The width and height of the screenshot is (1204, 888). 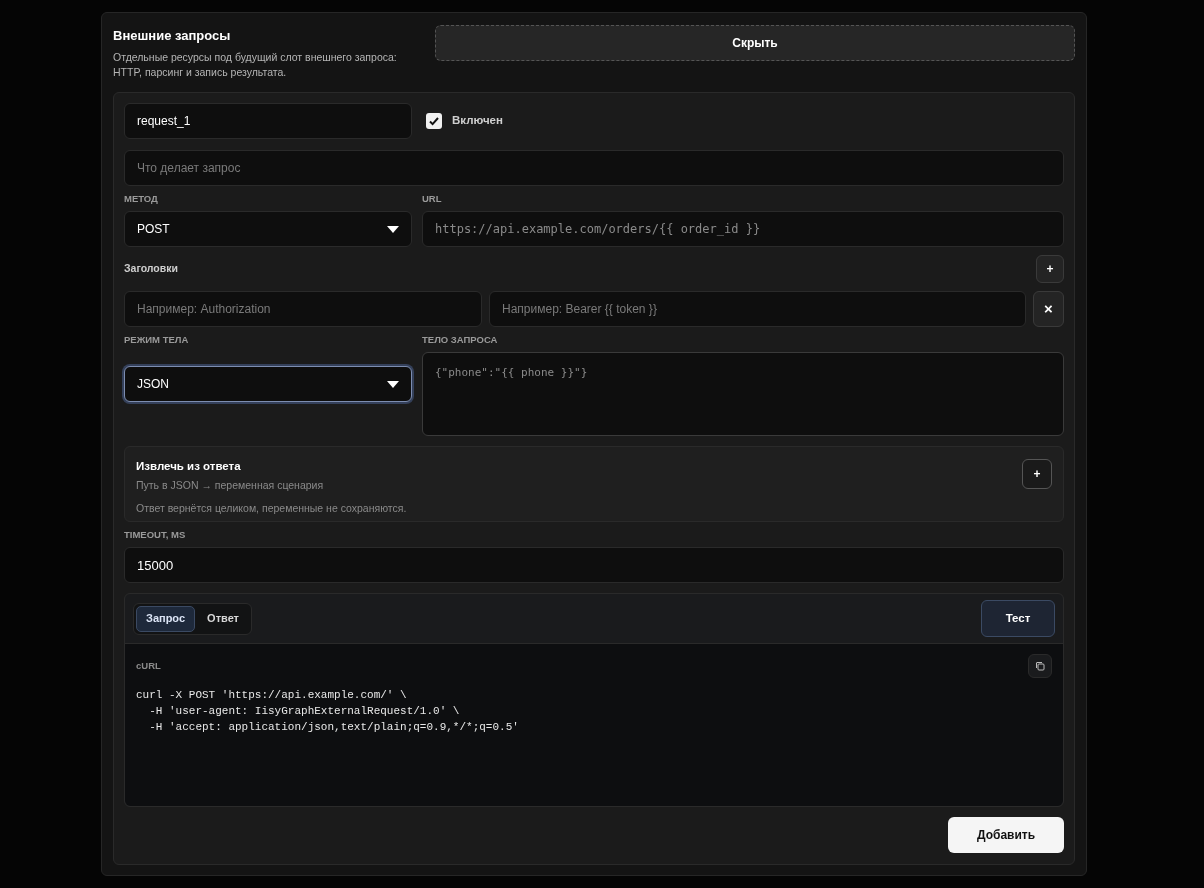 What do you see at coordinates (1050, 269) in the screenshot?
I see `add-header-button: +` at bounding box center [1050, 269].